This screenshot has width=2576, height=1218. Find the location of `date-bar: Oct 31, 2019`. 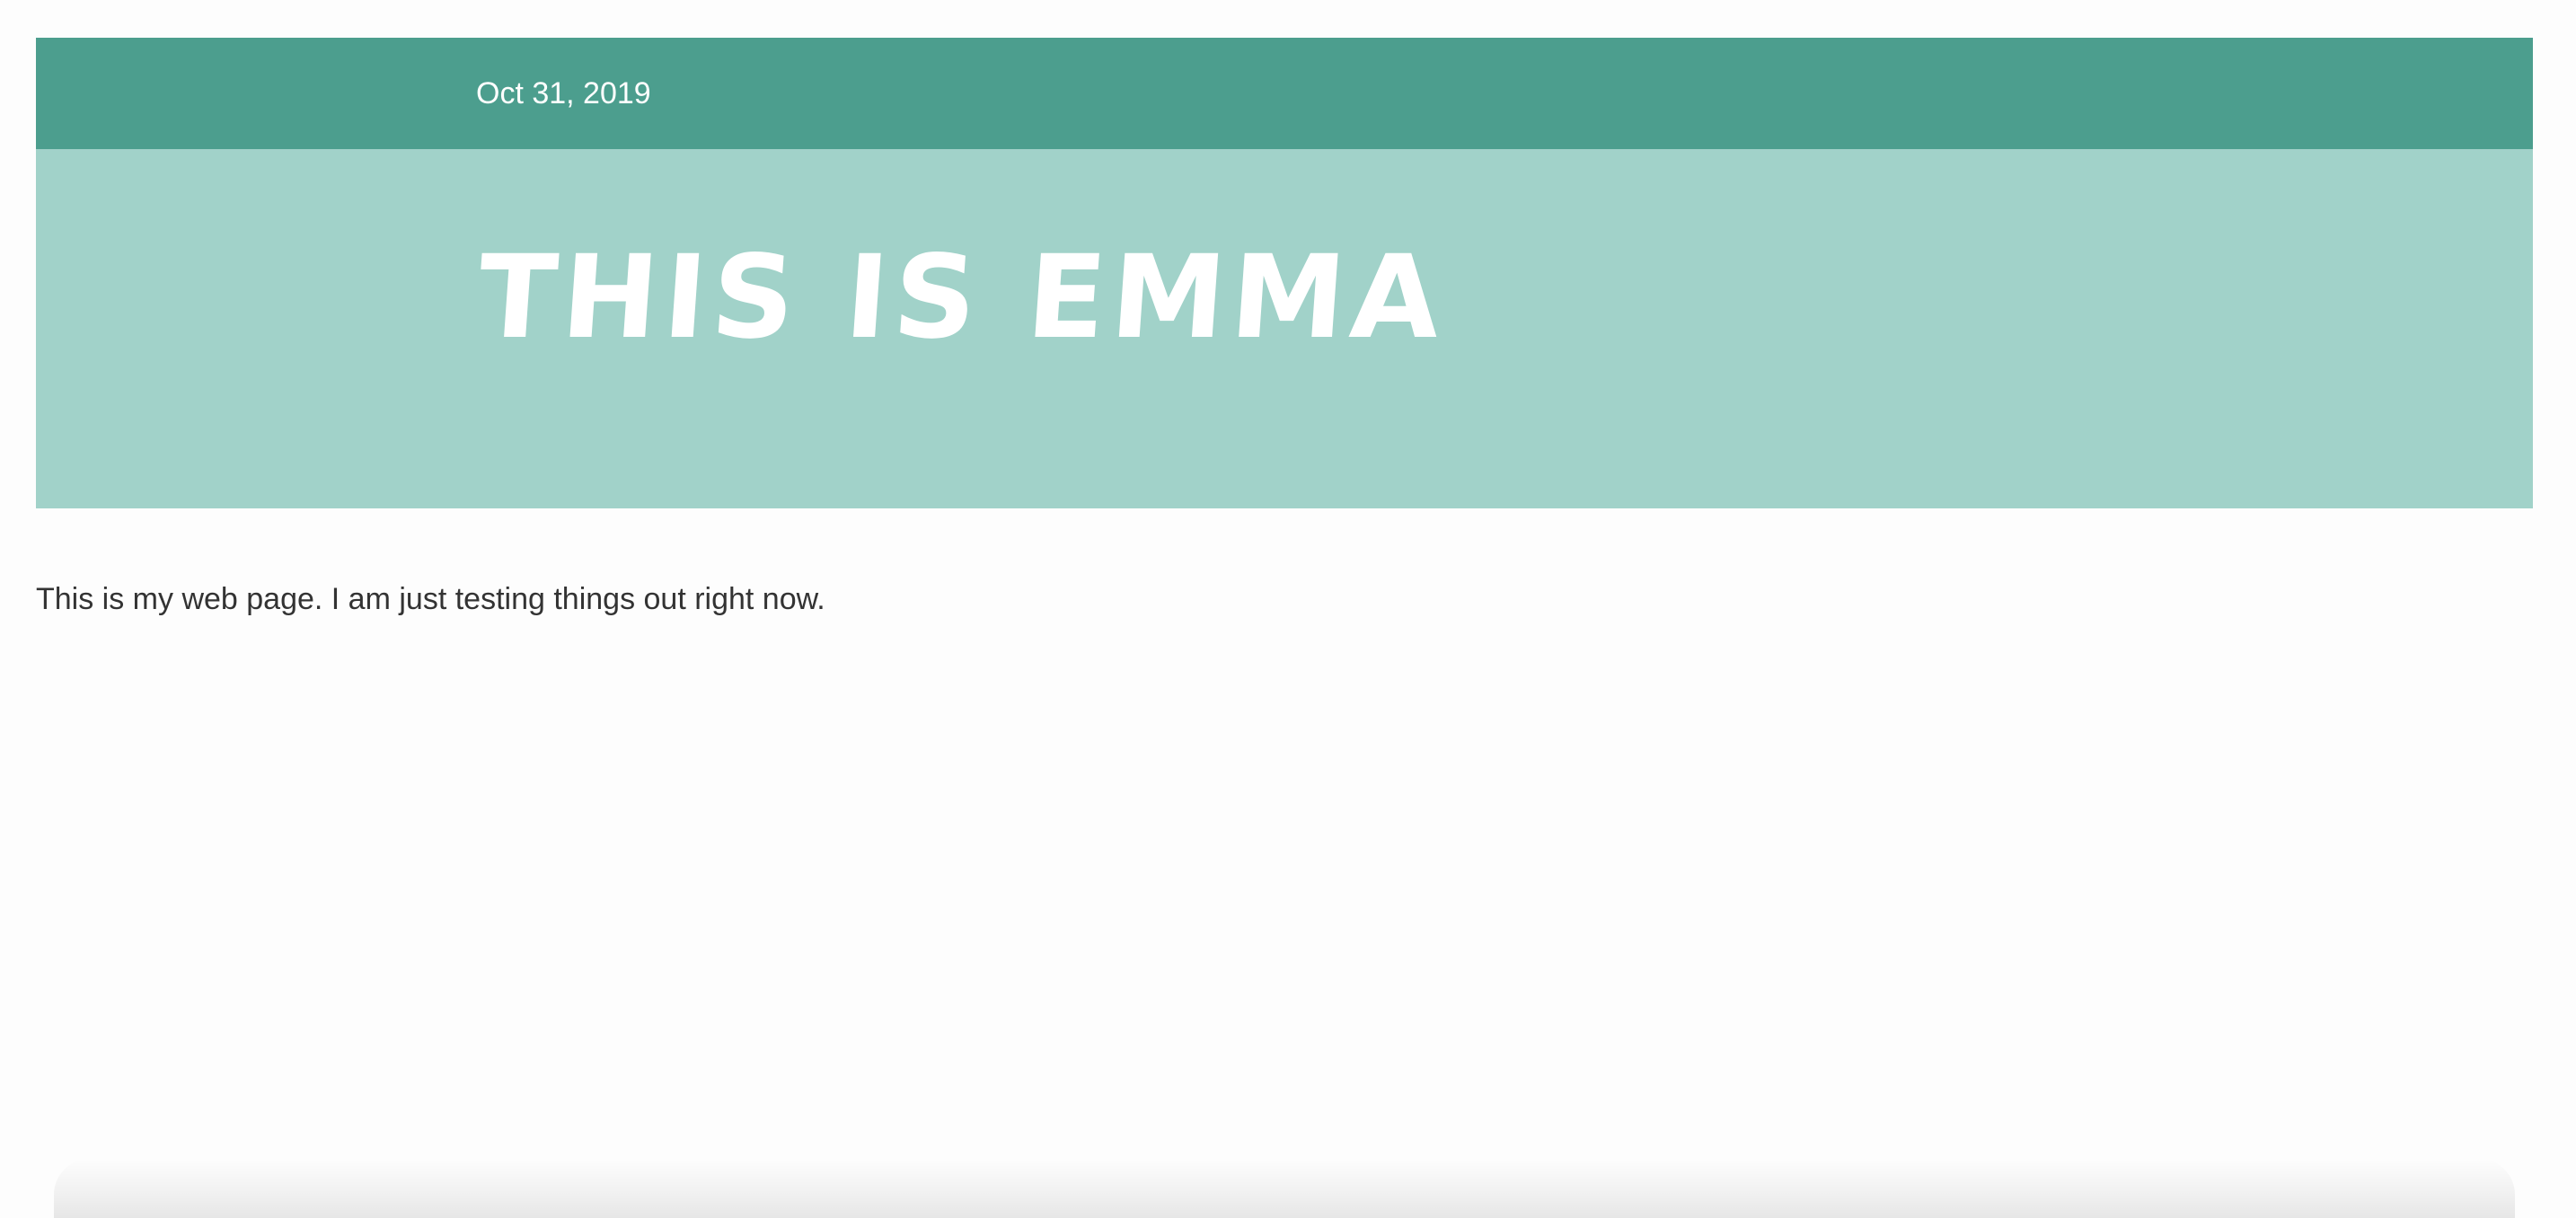

date-bar: Oct 31, 2019 is located at coordinates (1284, 93).